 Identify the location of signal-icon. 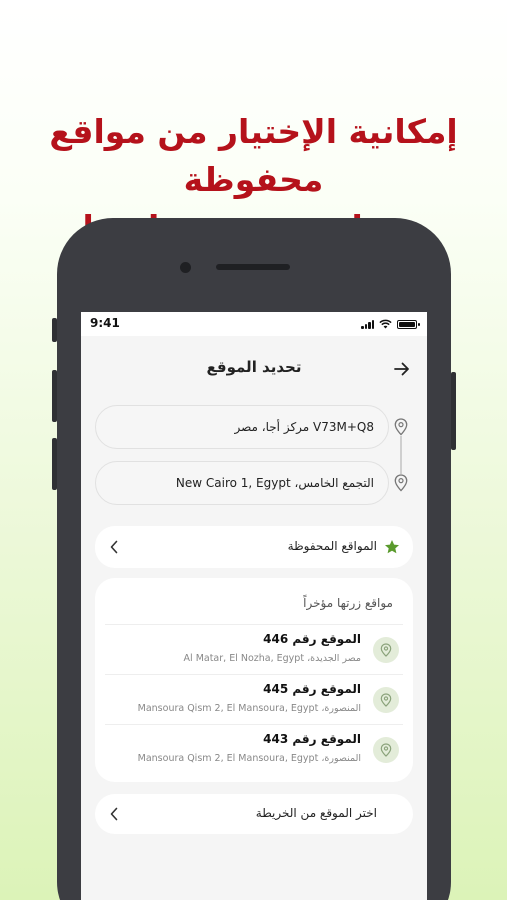
(367, 324).